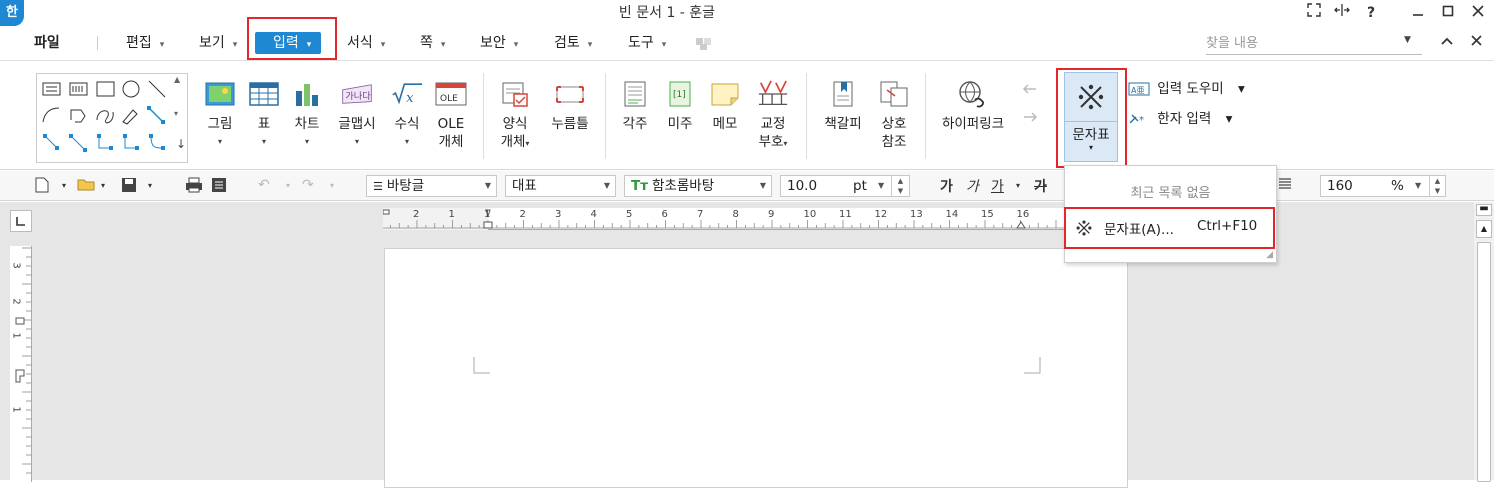 This screenshot has height=493, width=1494. Describe the element at coordinates (843, 106) in the screenshot. I see `bookmark-button: 책갈피` at that location.